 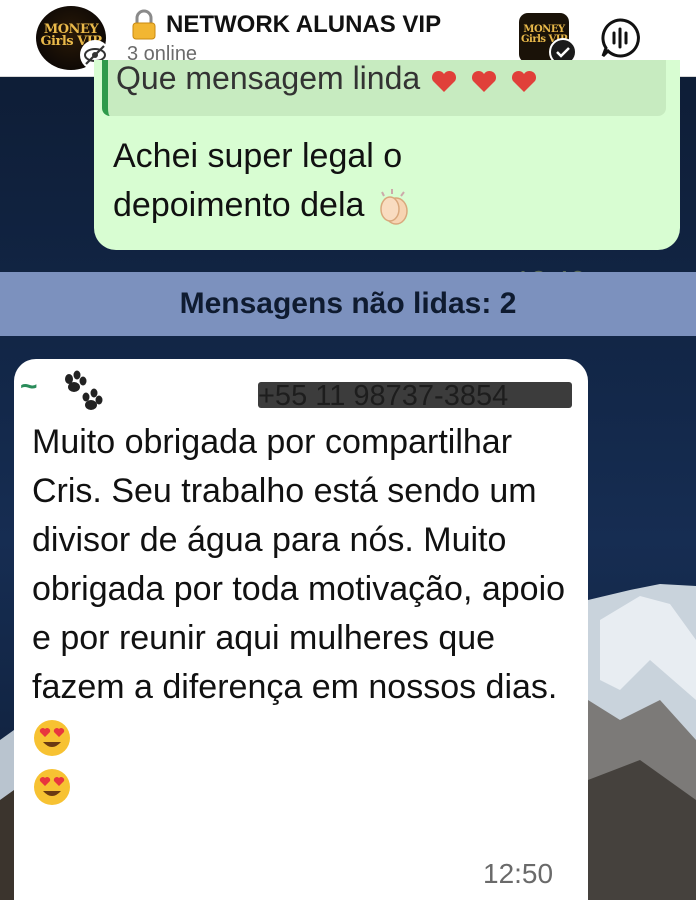 I want to click on voice-chat-icon, so click(x=620, y=38).